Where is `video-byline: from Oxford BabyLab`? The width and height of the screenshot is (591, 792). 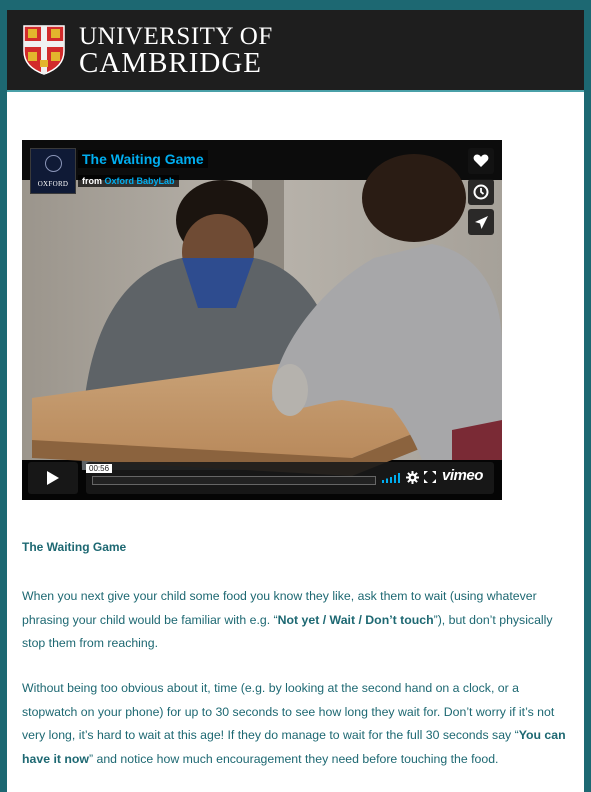 video-byline: from Oxford BabyLab is located at coordinates (128, 181).